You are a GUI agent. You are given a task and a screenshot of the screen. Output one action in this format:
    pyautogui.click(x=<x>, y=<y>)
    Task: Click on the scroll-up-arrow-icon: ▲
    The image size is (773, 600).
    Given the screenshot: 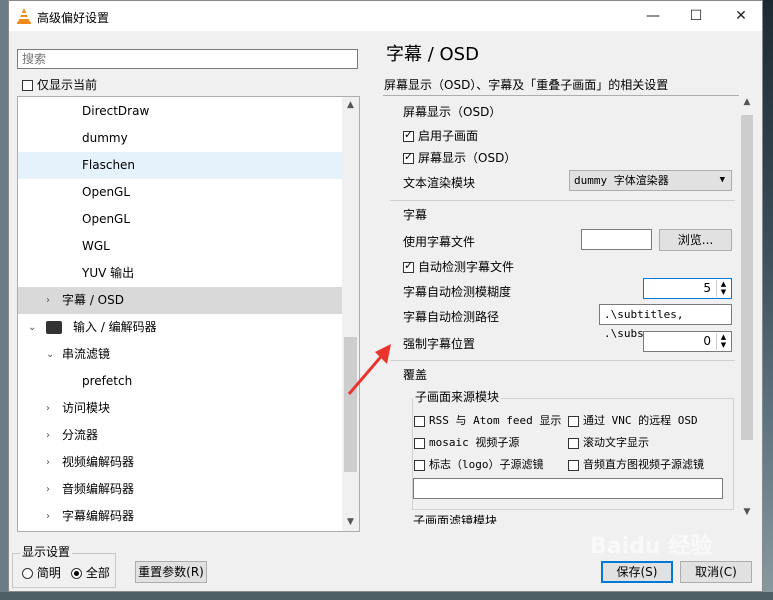 What is the action you would take?
    pyautogui.click(x=350, y=105)
    